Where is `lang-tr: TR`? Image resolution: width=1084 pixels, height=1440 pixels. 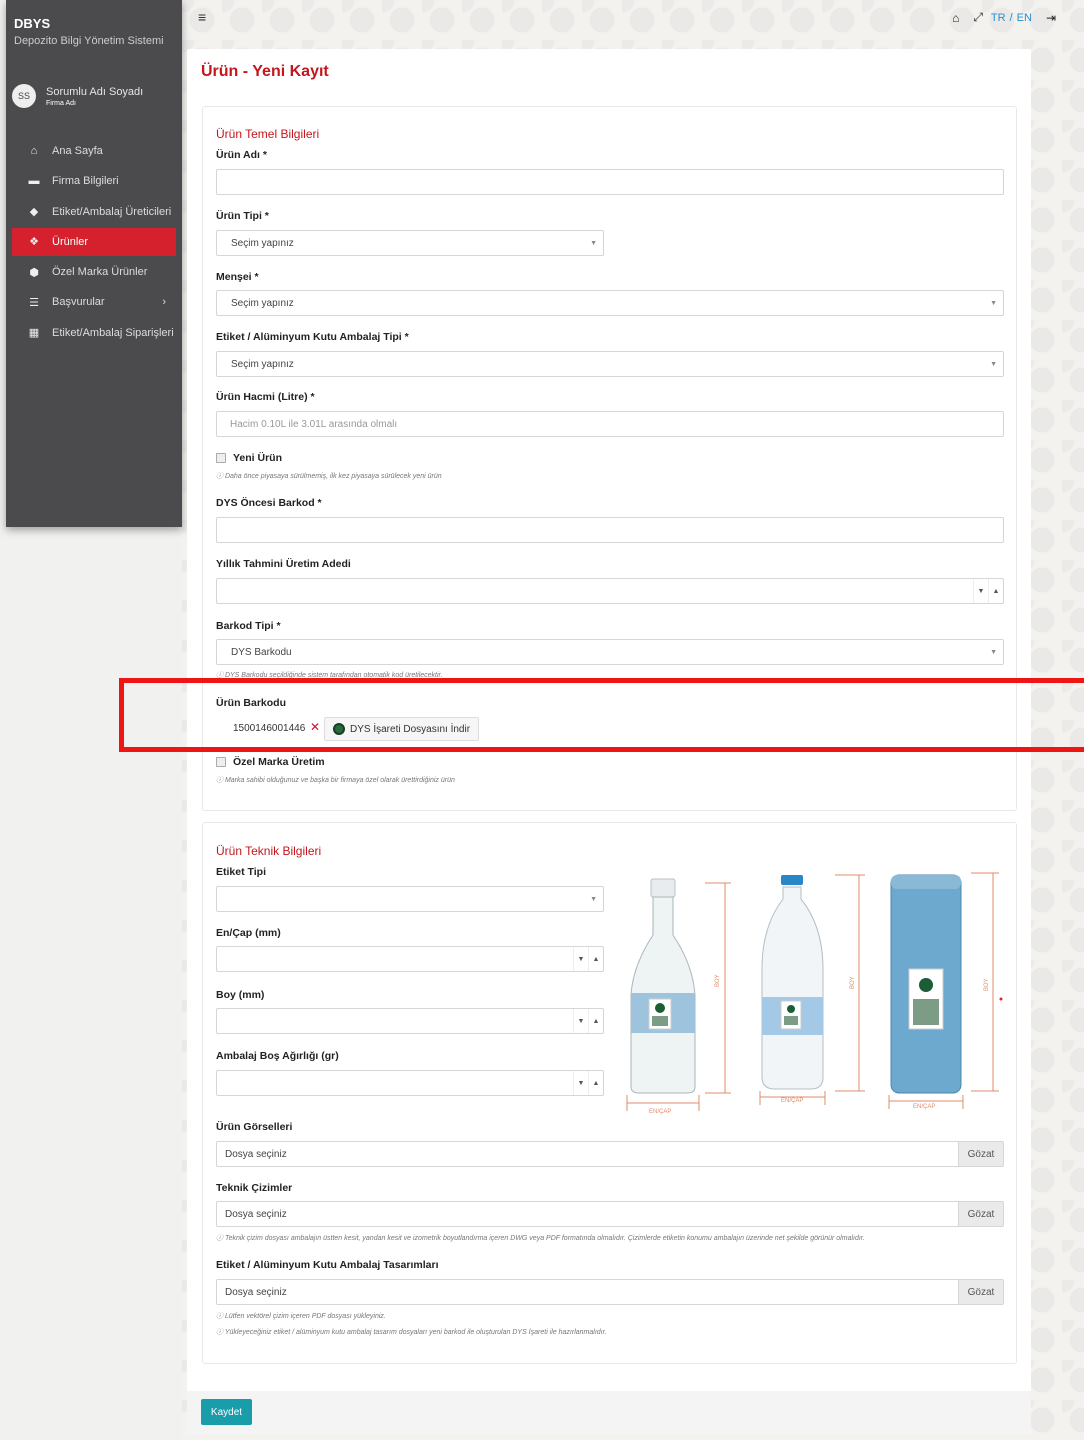
lang-tr: TR is located at coordinates (998, 18).